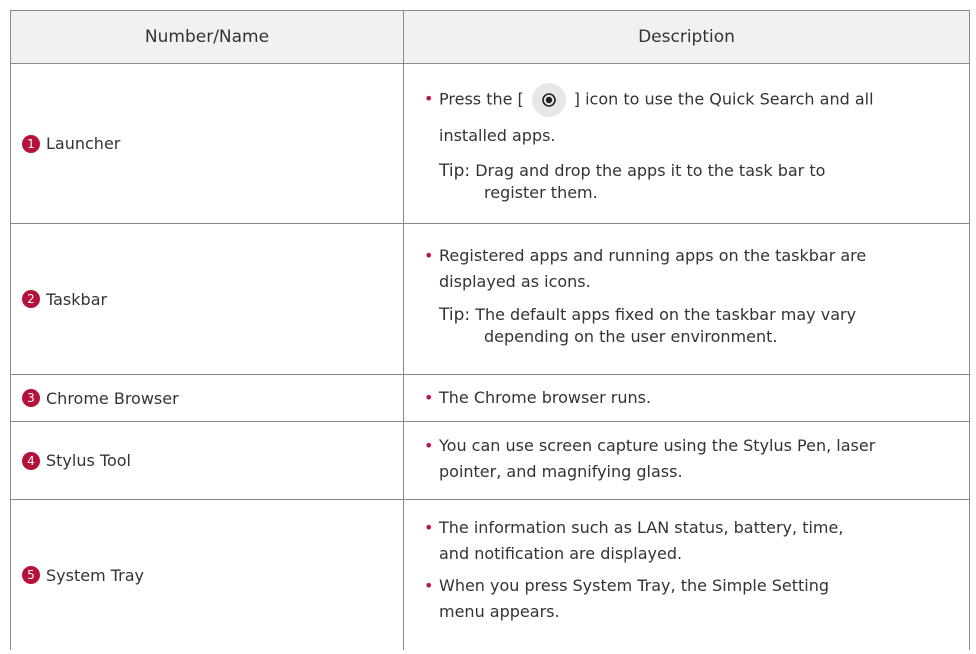  What do you see at coordinates (31, 398) in the screenshot?
I see `number-badge: 3` at bounding box center [31, 398].